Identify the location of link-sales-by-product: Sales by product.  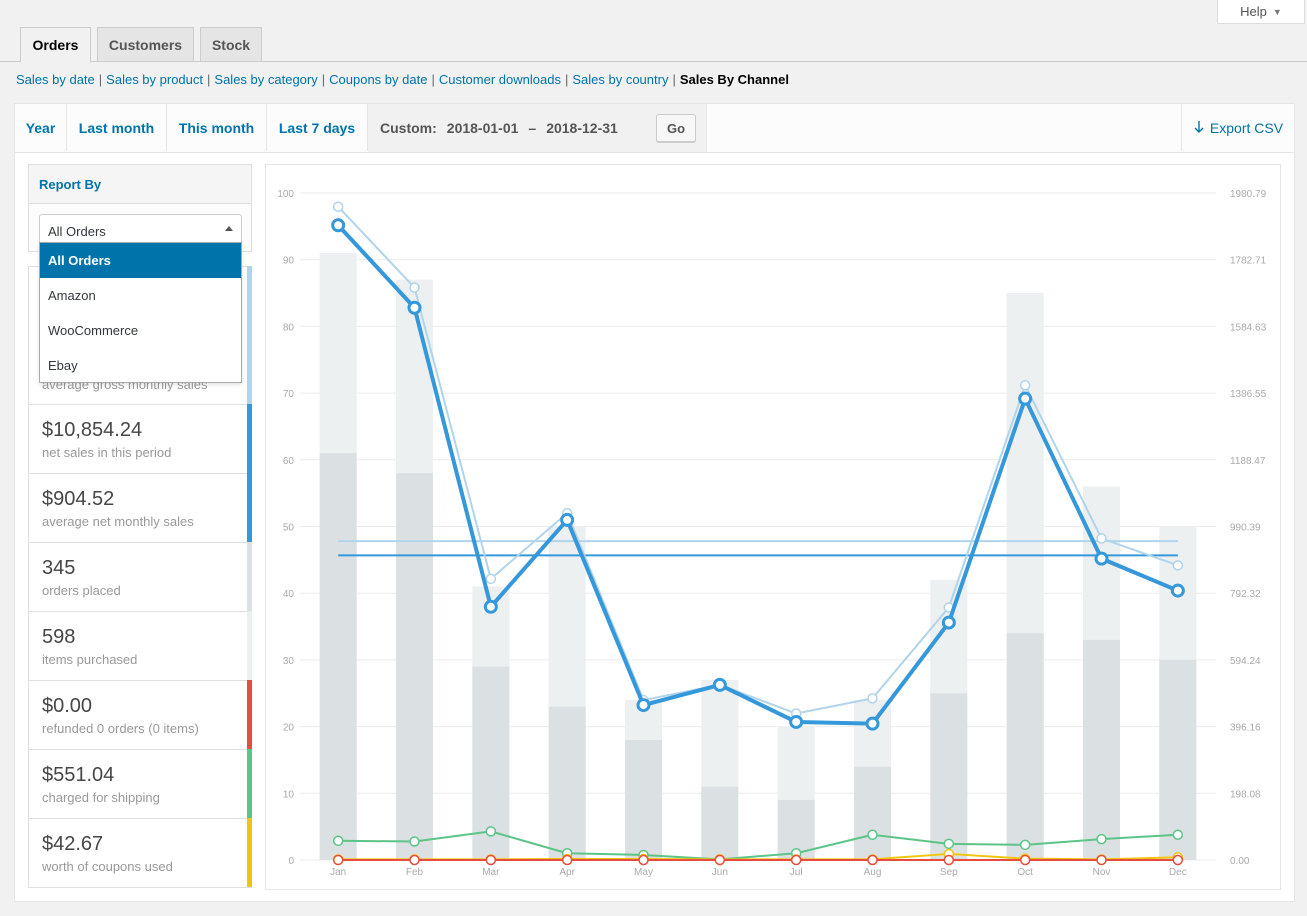
(154, 79).